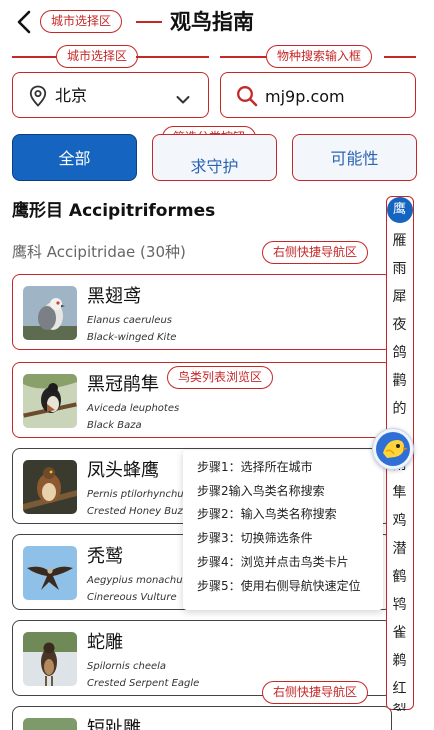 This screenshot has height=730, width=434. I want to click on chevron-down-icon, so click(183, 99).